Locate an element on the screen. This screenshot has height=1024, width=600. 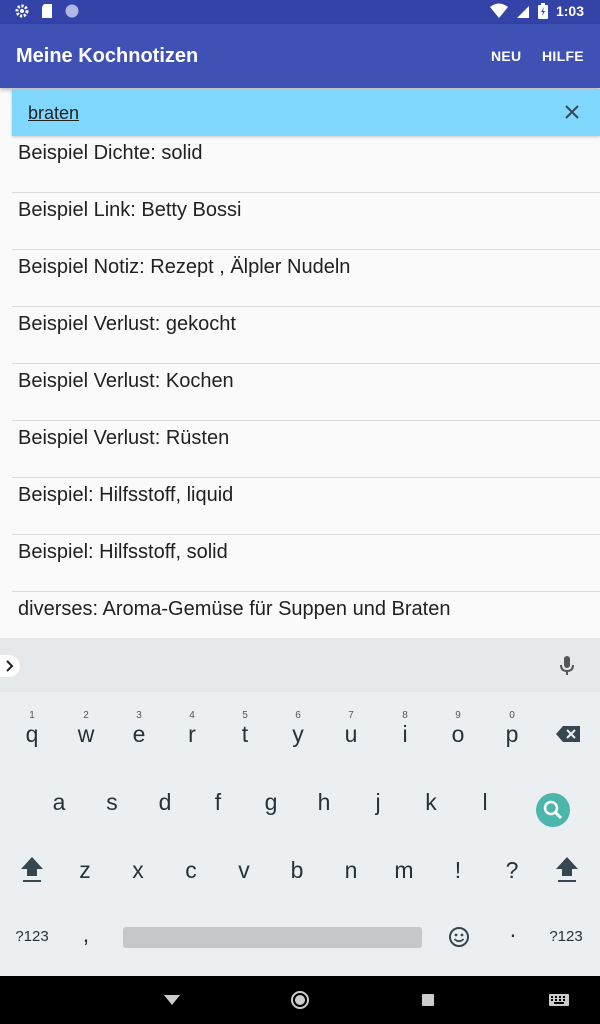
back-icon is located at coordinates (172, 1000).